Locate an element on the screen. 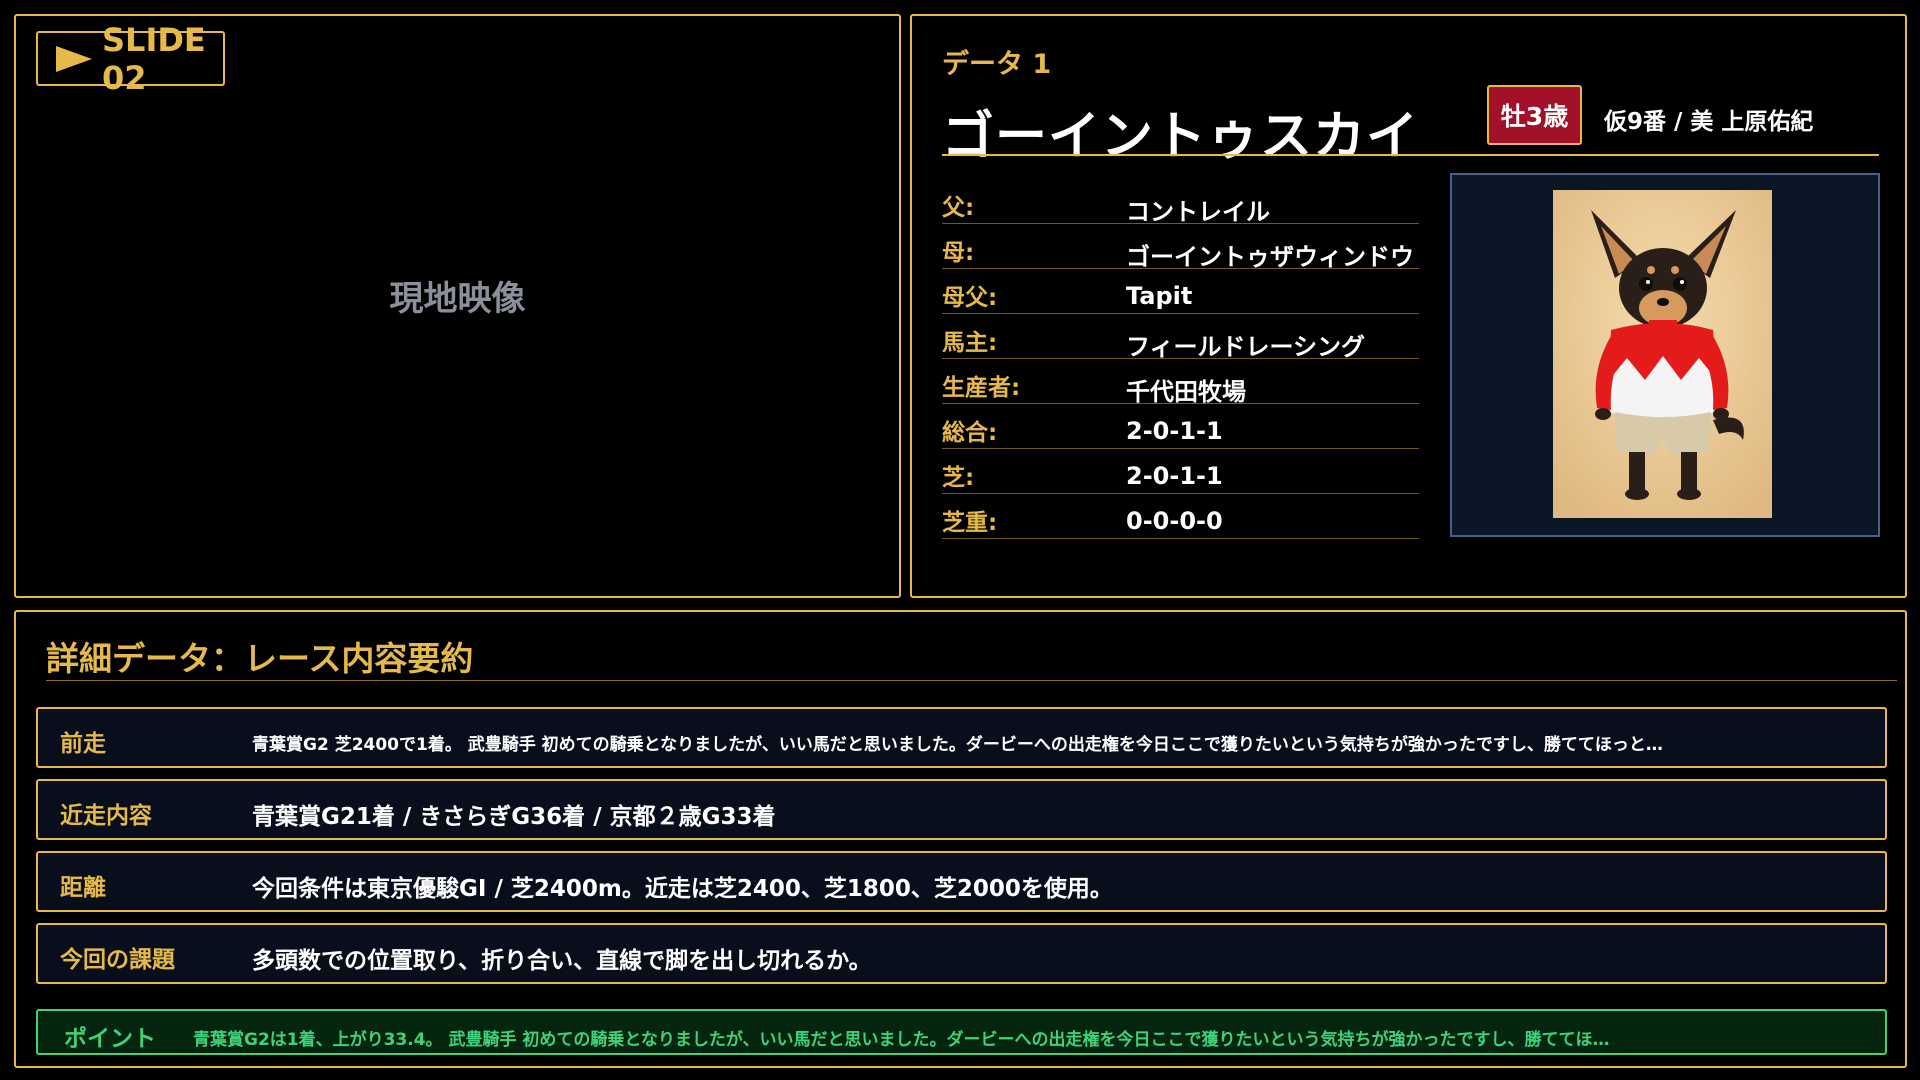 This screenshot has width=1920, height=1080. info-value: Tapit is located at coordinates (1159, 296).